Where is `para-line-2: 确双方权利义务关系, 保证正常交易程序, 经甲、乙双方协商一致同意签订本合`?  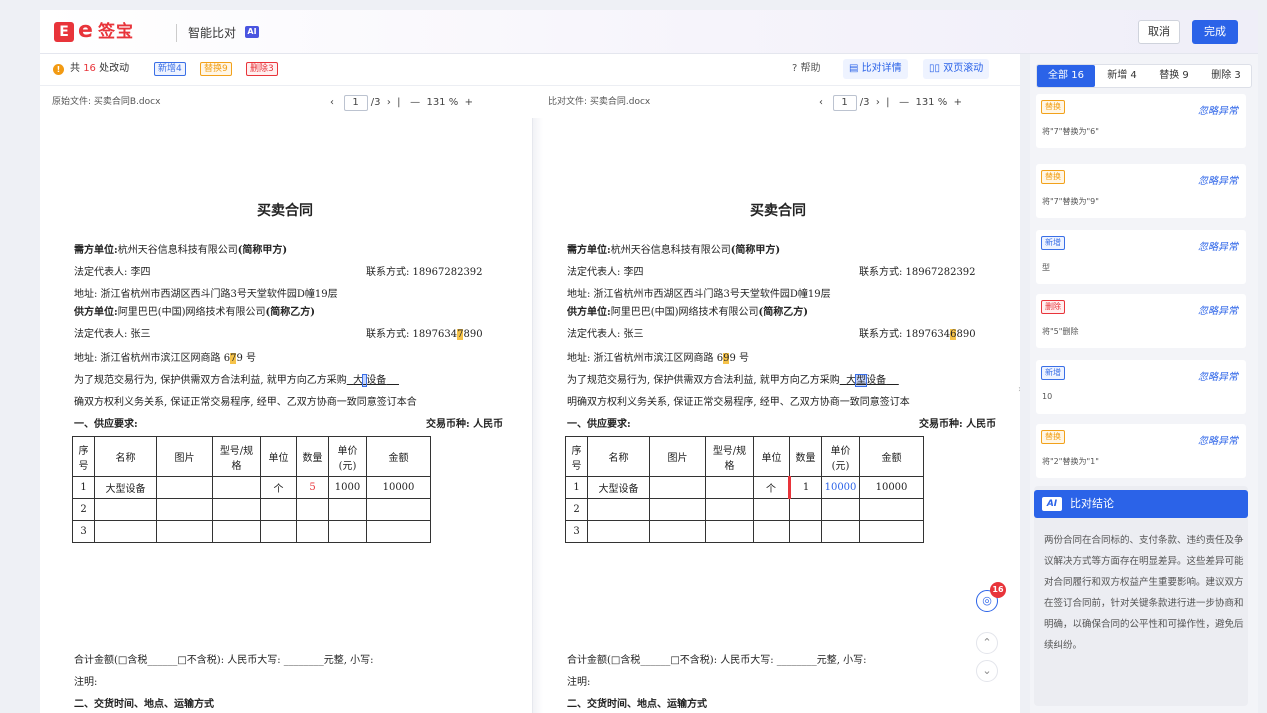 para-line-2: 确双方权利义务关系, 保证正常交易程序, 经甲、乙双方协商一致同意签订本合 is located at coordinates (245, 402).